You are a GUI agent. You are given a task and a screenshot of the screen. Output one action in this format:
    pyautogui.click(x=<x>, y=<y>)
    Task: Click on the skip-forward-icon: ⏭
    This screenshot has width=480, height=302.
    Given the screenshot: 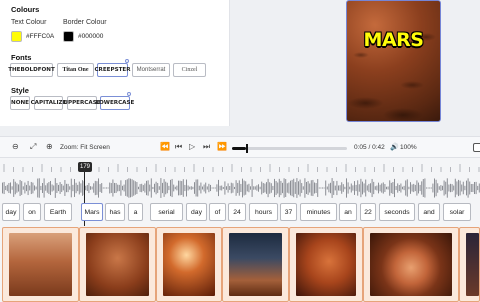 What is the action you would take?
    pyautogui.click(x=206, y=147)
    